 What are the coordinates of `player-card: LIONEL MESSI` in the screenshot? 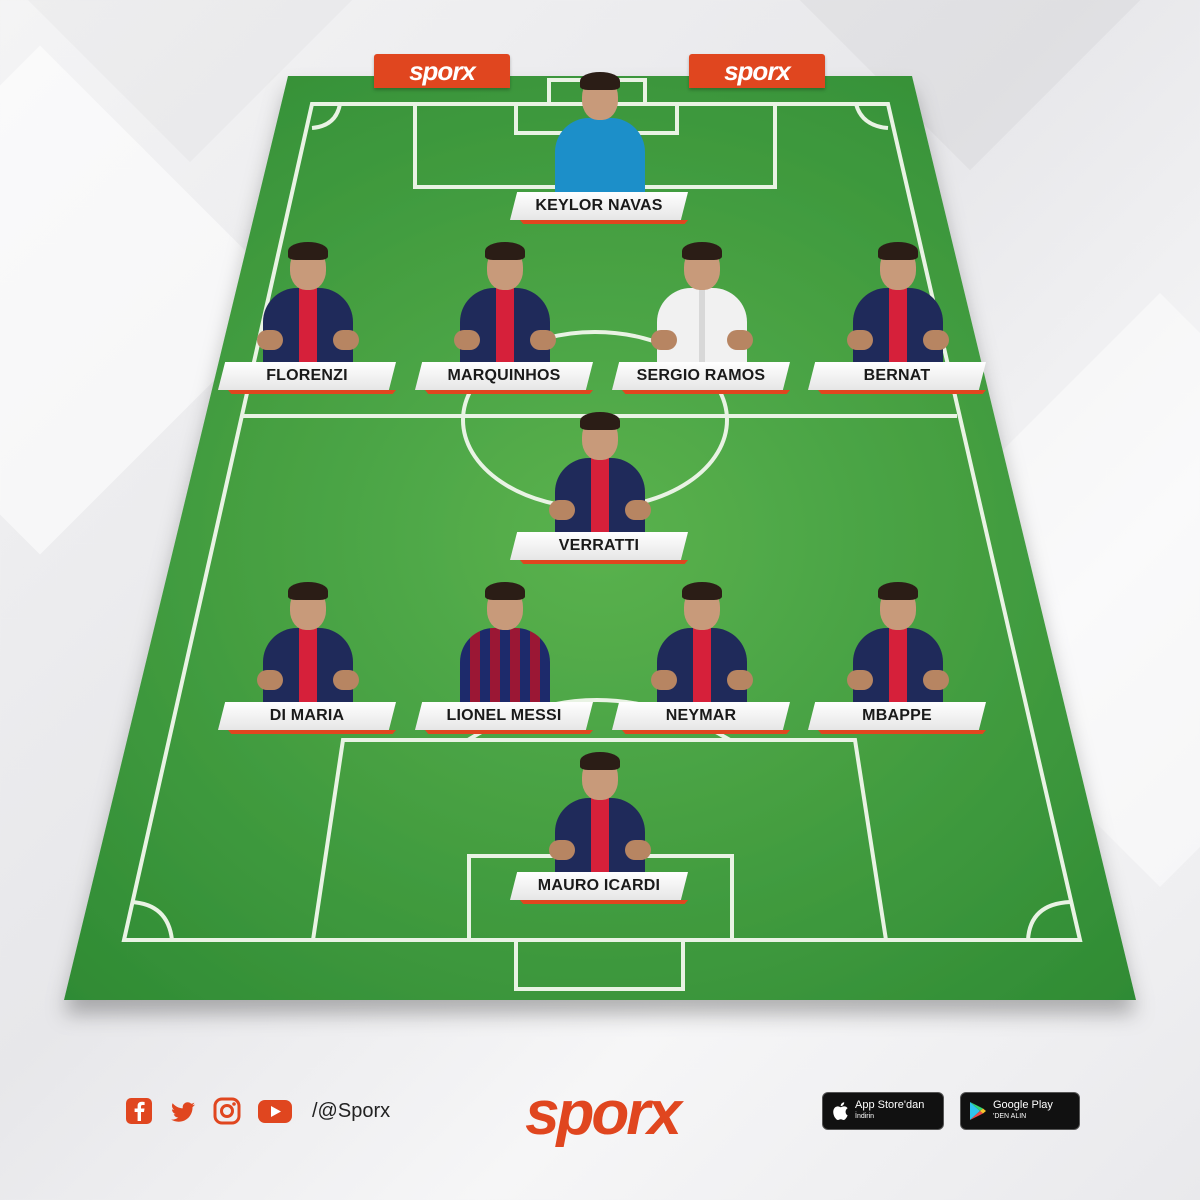 It's located at (505, 660).